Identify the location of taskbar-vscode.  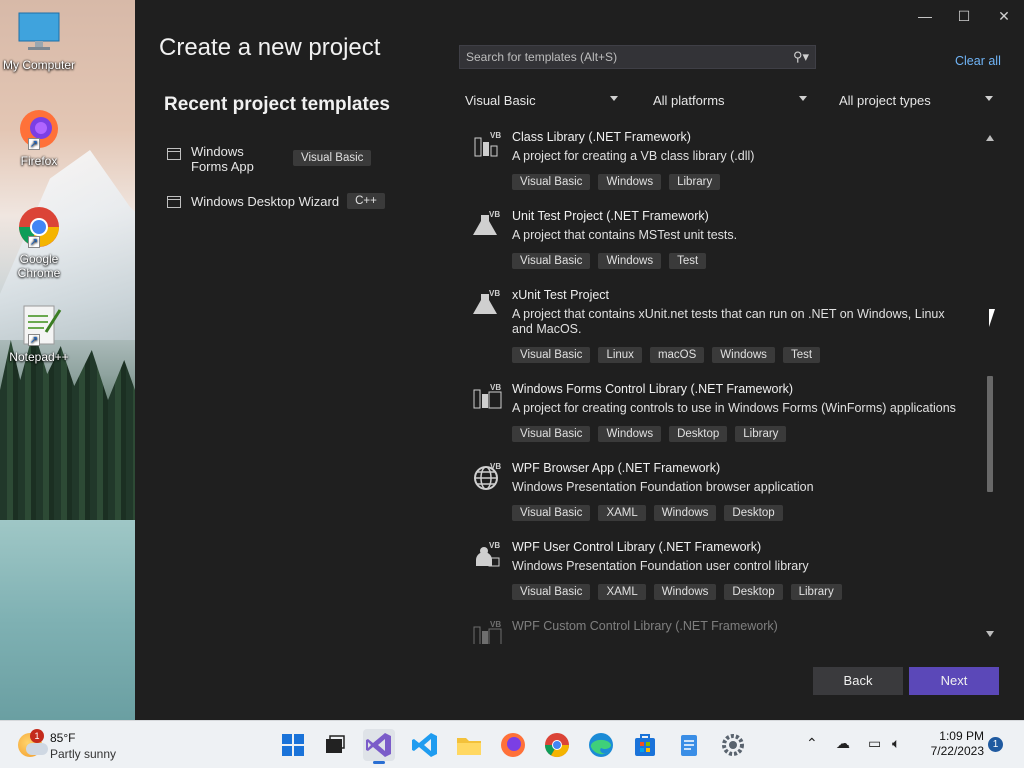
(425, 745).